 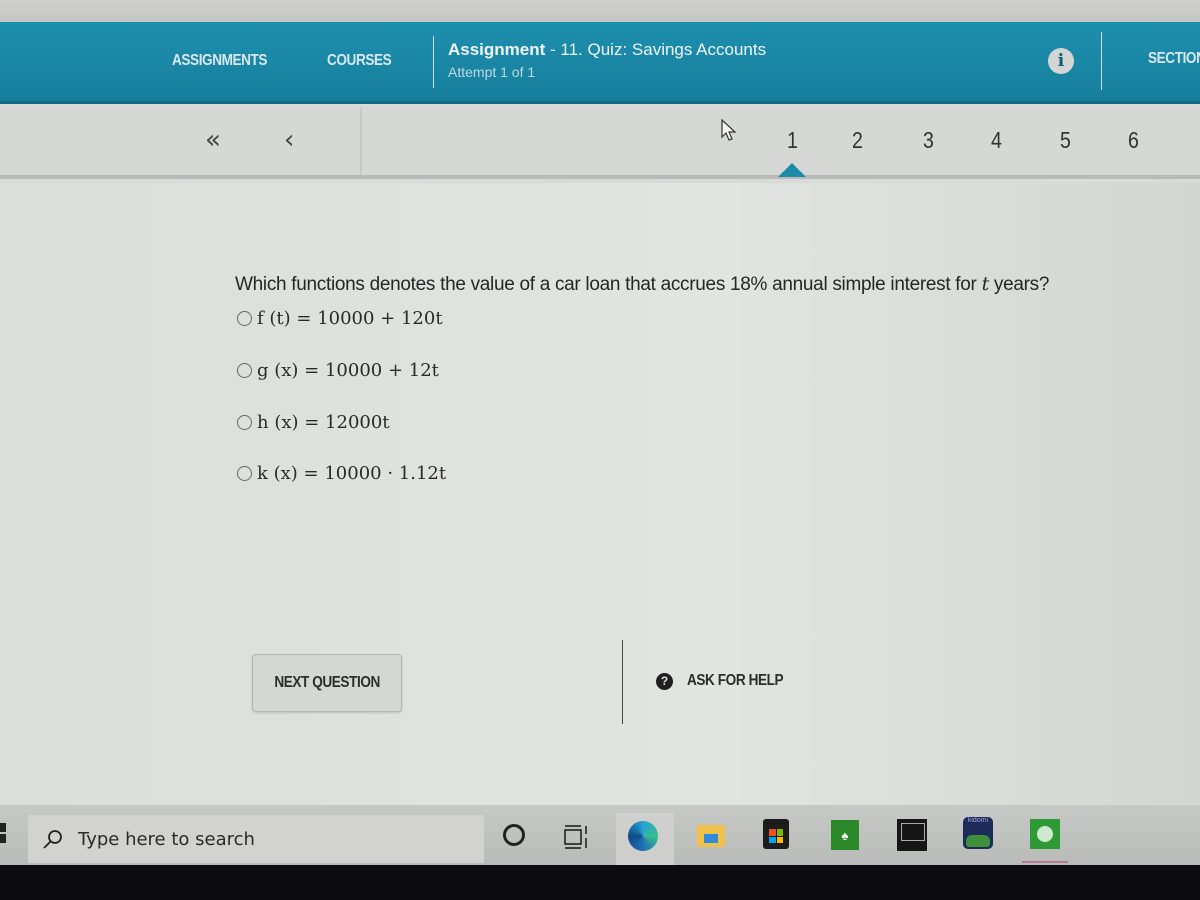 I want to click on answer-option-2: g (x) = 10000 + 12t, so click(x=338, y=370).